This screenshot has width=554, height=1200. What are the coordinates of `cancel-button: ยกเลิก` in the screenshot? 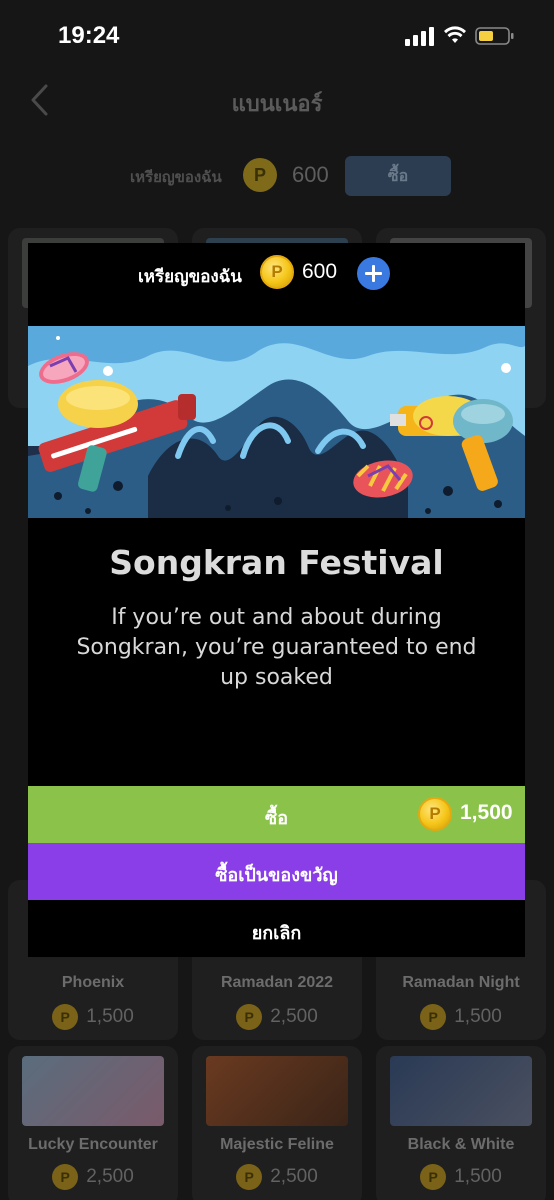 It's located at (276, 928).